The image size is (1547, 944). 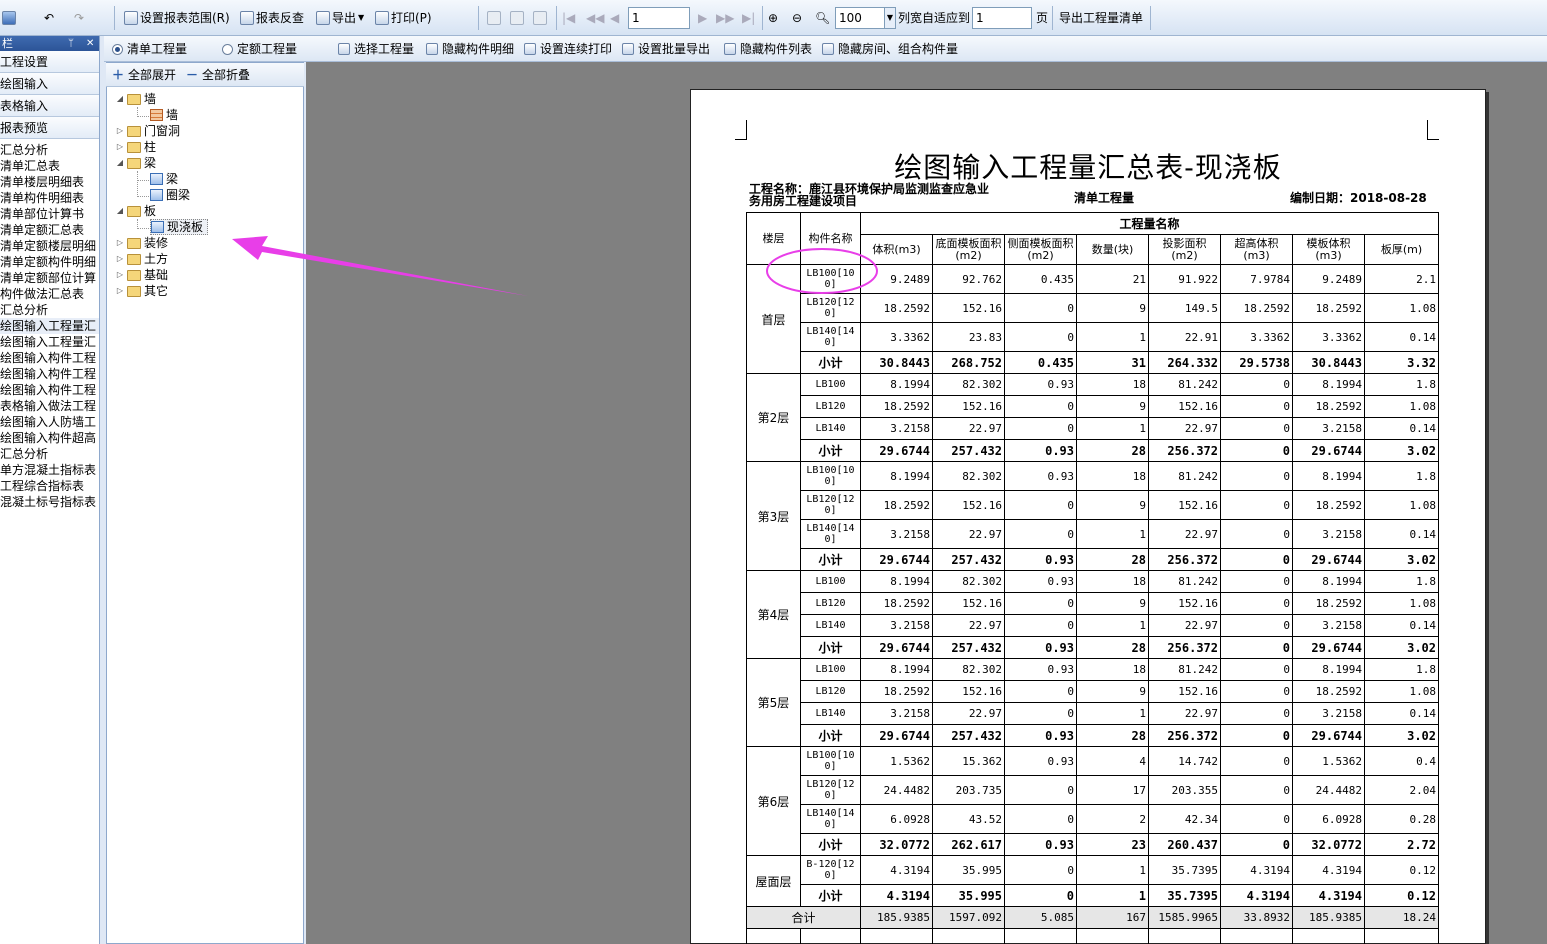 What do you see at coordinates (1184, 917) in the screenshot?
I see `total-value-cell: 1585.9965` at bounding box center [1184, 917].